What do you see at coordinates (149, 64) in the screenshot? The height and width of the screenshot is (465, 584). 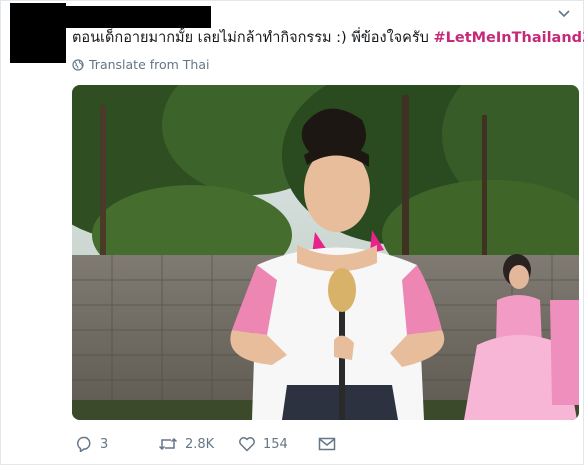 I see `translate-label: Translate from Thai` at bounding box center [149, 64].